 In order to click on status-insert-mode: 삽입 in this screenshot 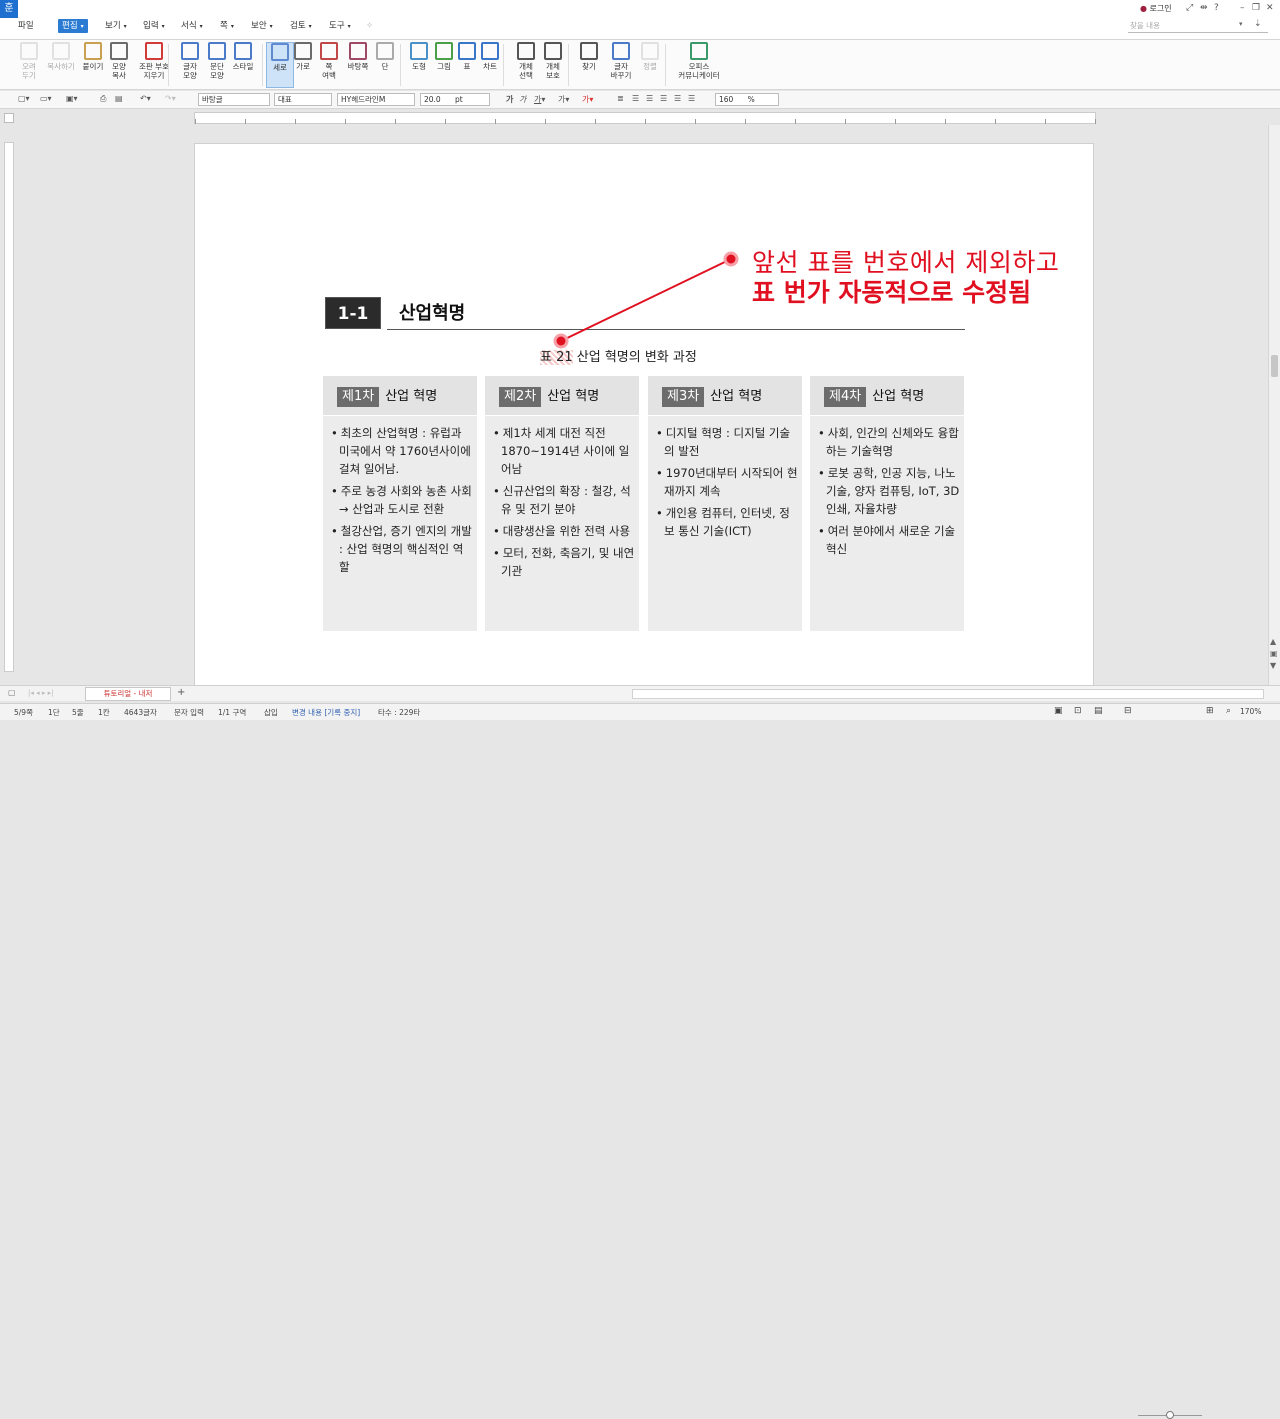, I will do `click(271, 712)`.